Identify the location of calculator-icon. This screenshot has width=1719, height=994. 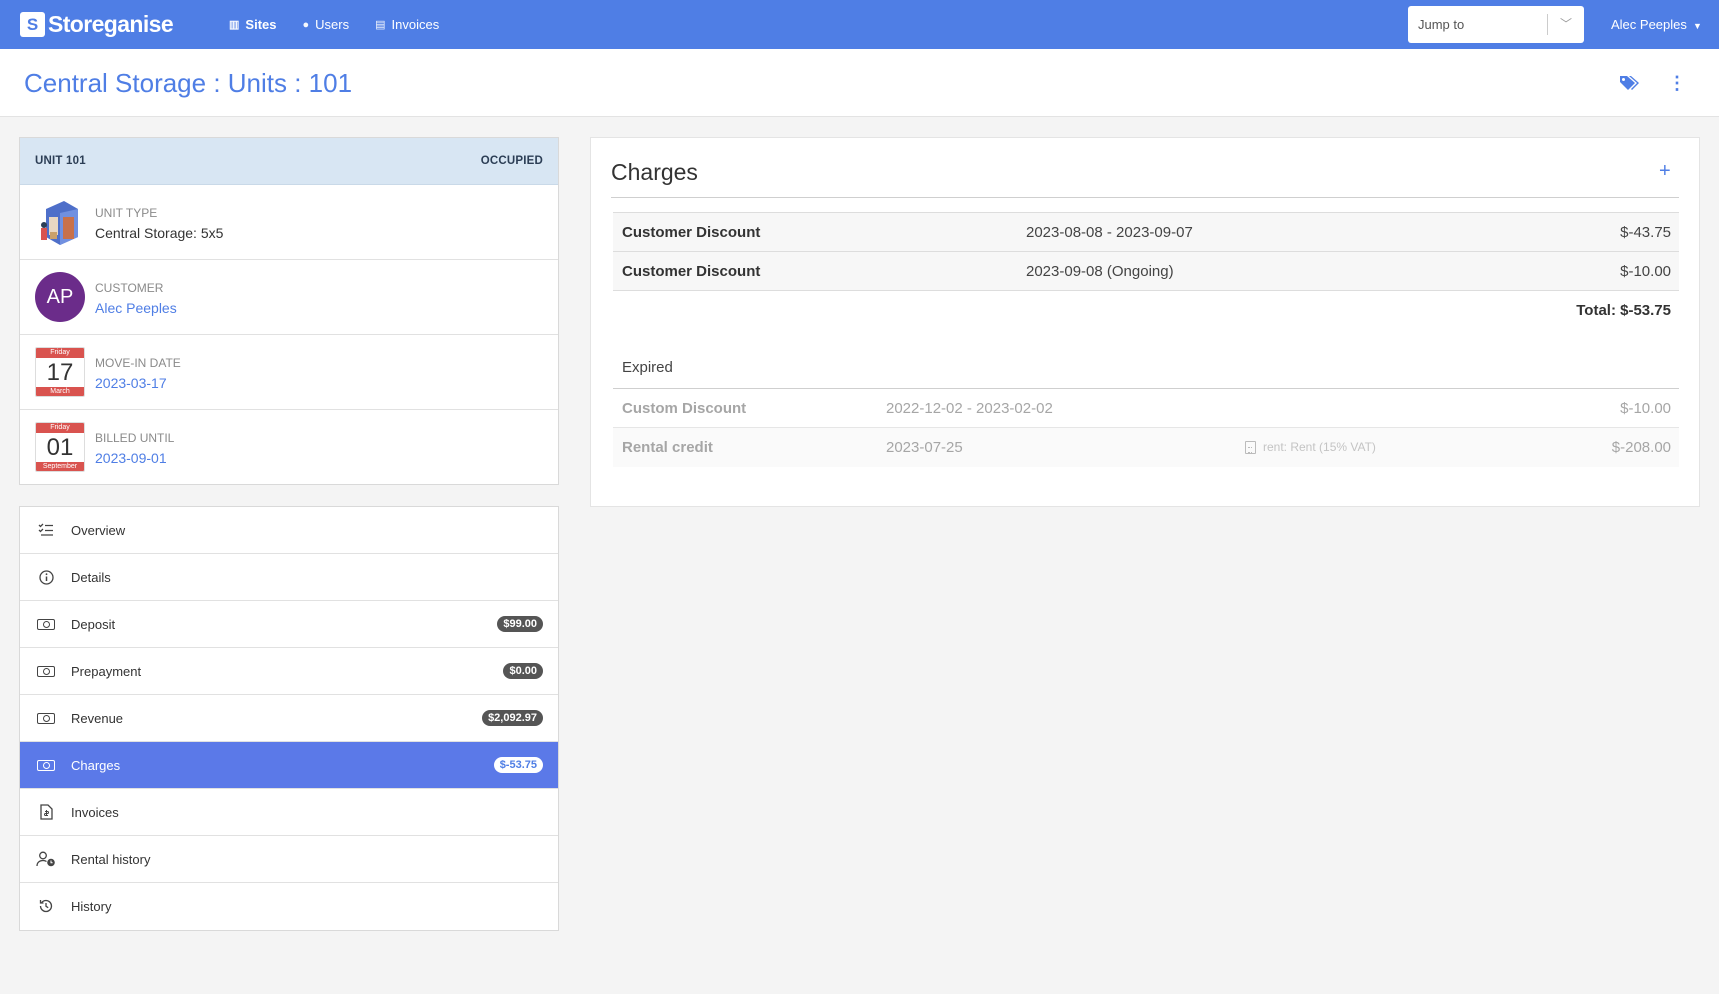
(1250, 447).